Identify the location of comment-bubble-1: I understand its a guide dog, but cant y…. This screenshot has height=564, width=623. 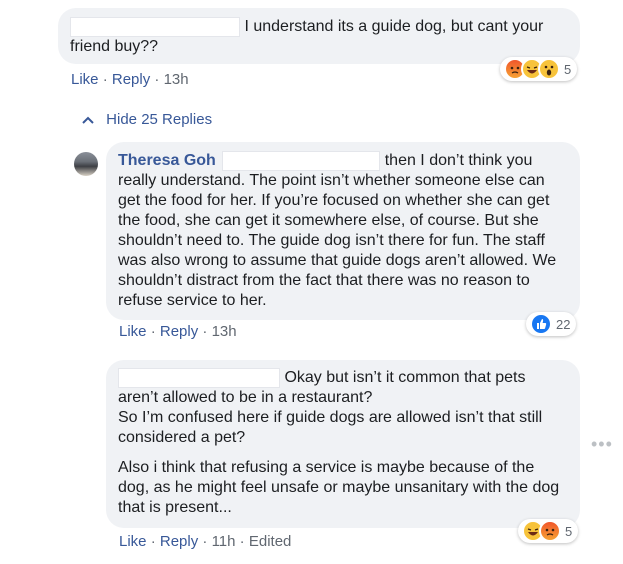
(319, 36).